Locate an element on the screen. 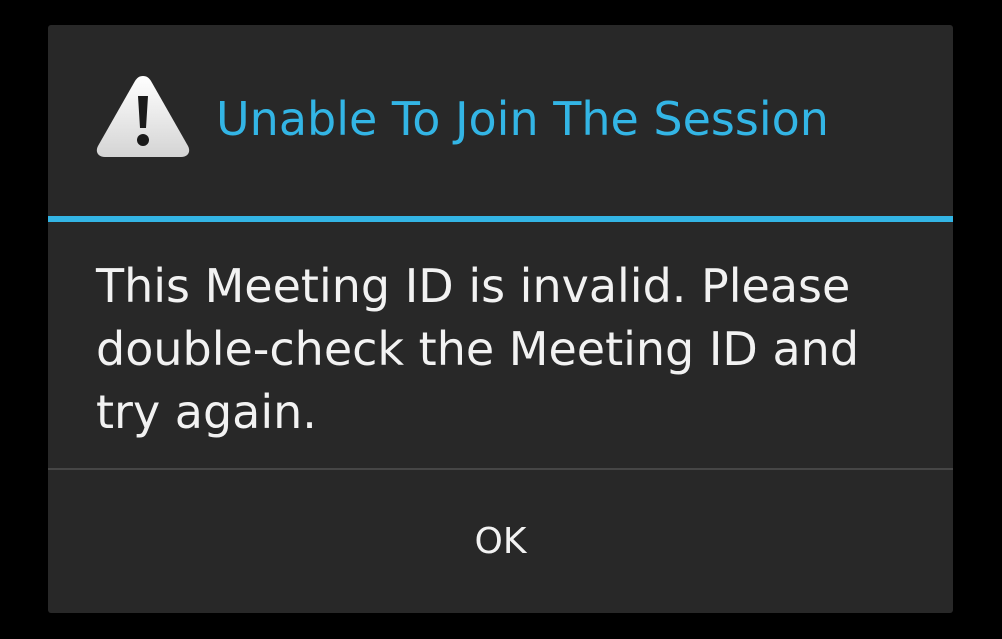  warning-icon is located at coordinates (143, 116).